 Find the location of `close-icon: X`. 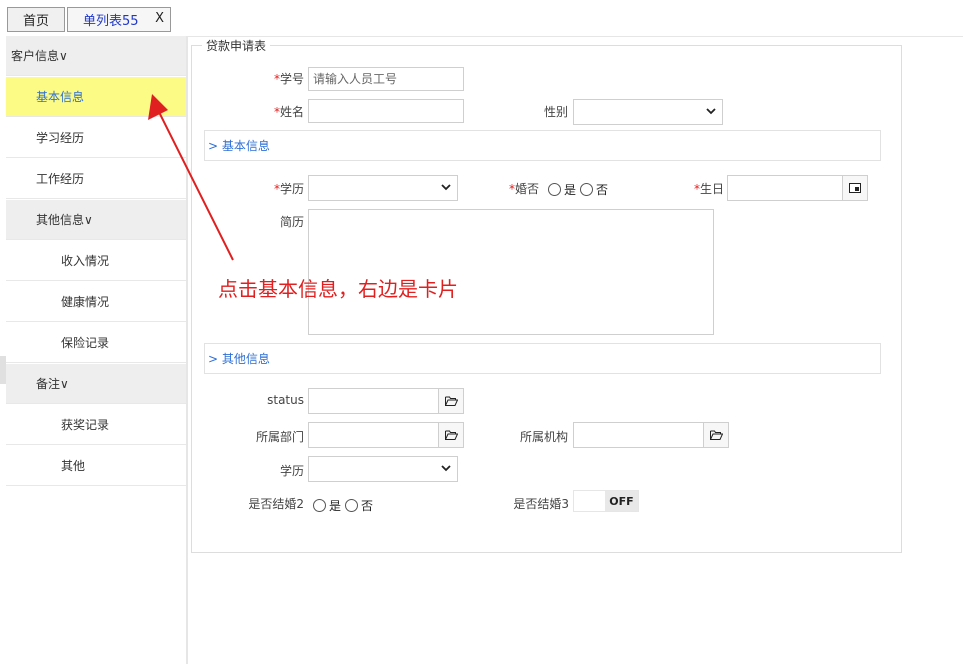

close-icon: X is located at coordinates (159, 18).